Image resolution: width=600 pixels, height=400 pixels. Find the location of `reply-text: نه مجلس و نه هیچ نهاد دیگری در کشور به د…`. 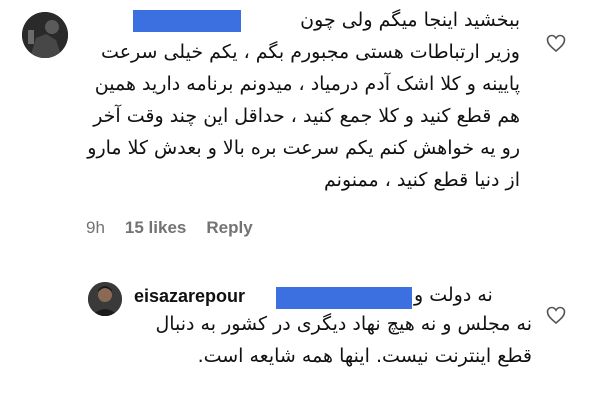

reply-text: نه مجلس و نه هیچ نهاد دیگری در کشور به د… is located at coordinates (343, 340).